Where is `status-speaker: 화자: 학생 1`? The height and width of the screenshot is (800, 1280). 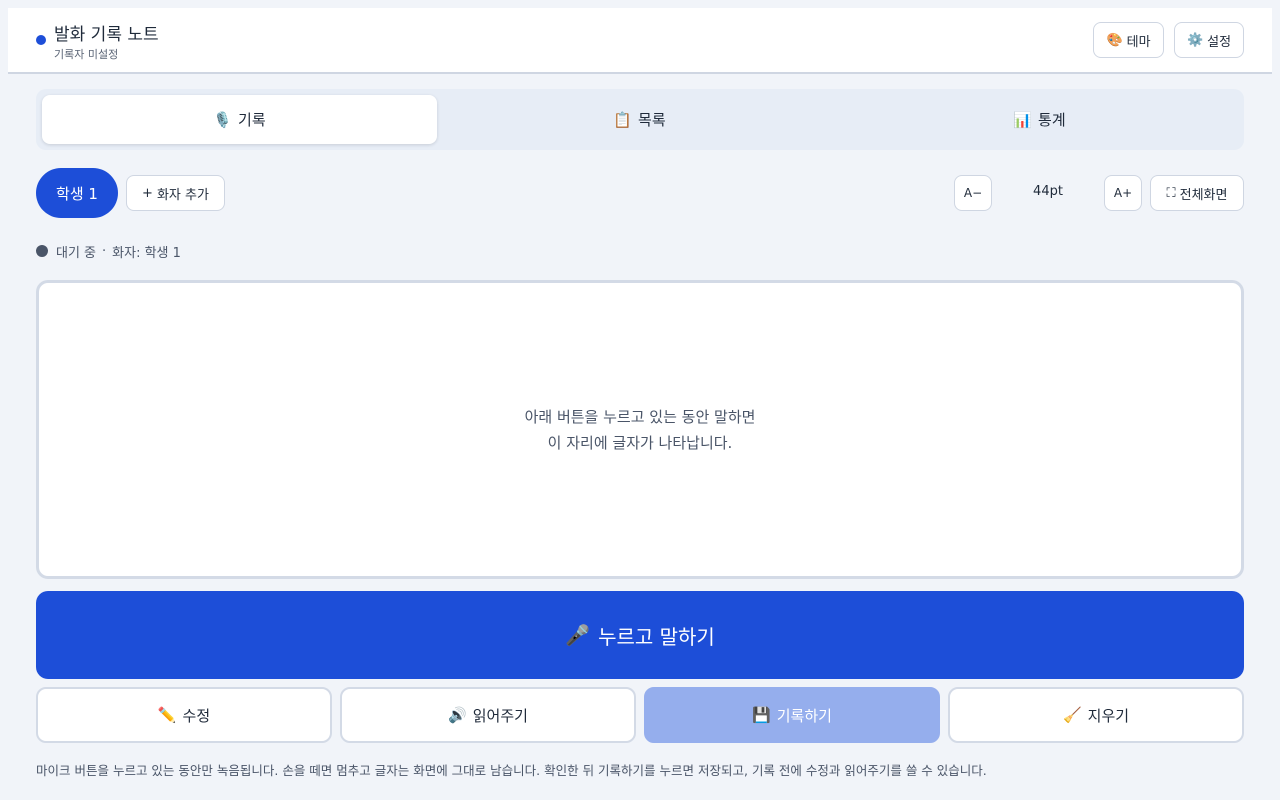 status-speaker: 화자: 학생 1 is located at coordinates (146, 253).